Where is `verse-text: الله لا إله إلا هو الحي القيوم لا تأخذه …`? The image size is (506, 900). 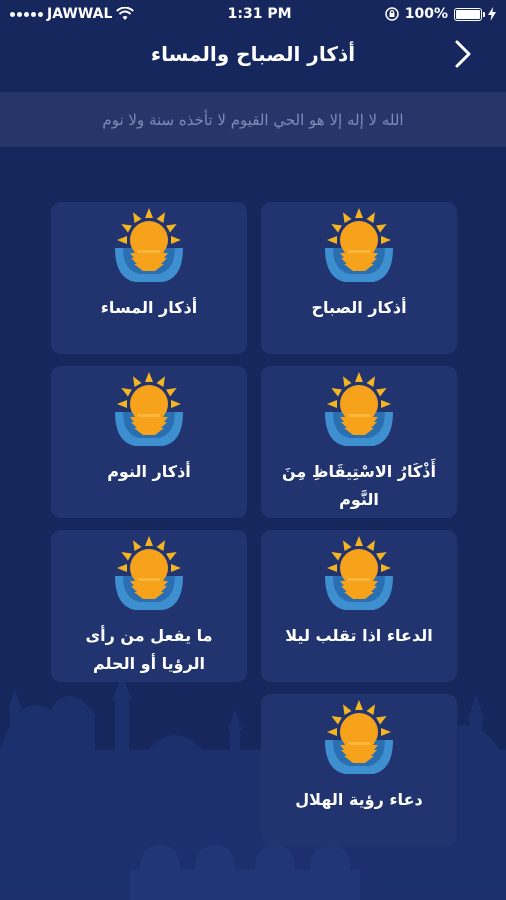
verse-text: الله لا إله إلا هو الحي القيوم لا تأخذه … is located at coordinates (253, 119).